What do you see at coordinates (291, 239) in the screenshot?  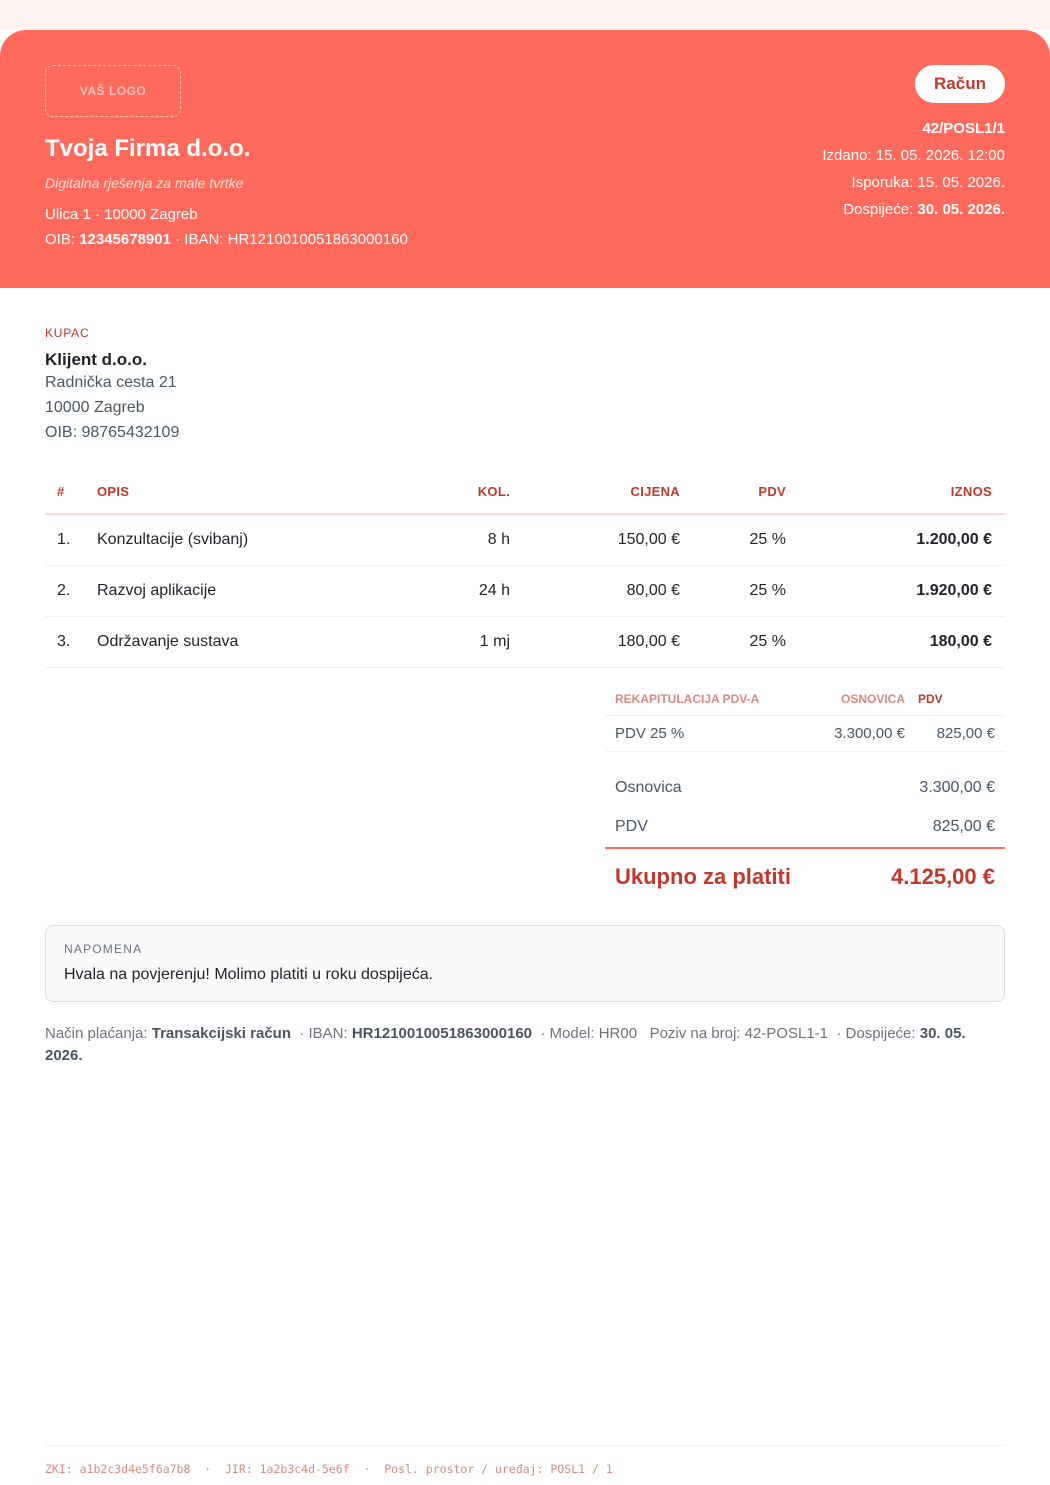 I see `seller-iban: · IBAN: HR1210010051863000160` at bounding box center [291, 239].